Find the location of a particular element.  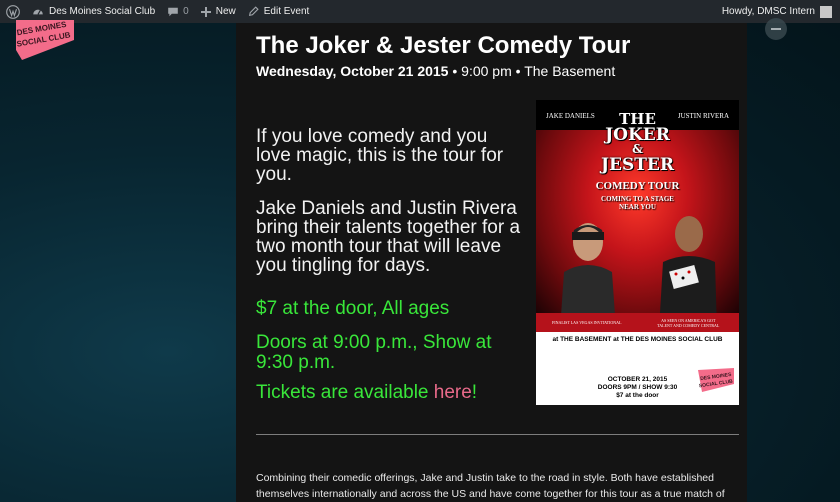

performer-photo-right is located at coordinates (686, 270).